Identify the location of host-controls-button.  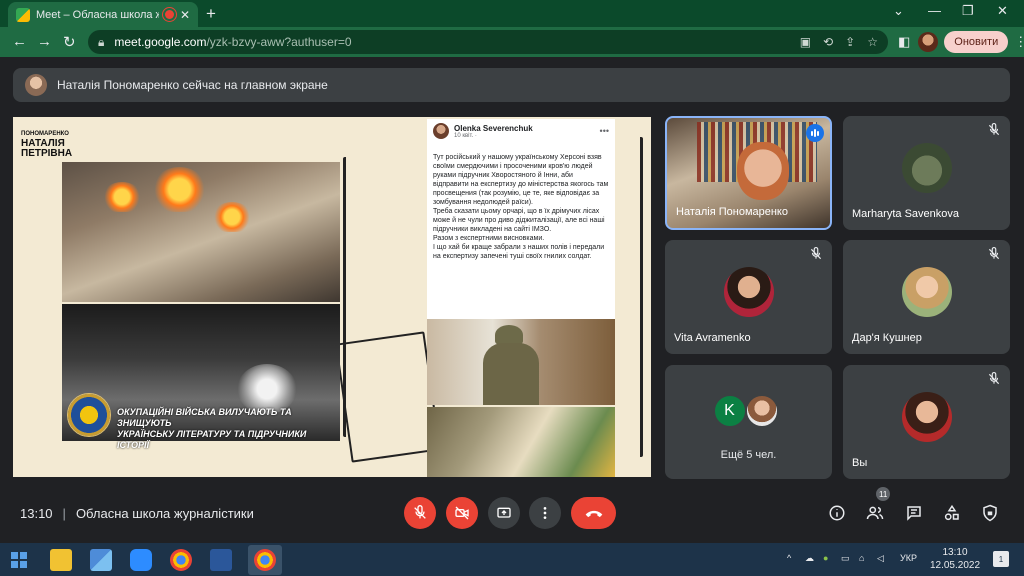
(990, 513).